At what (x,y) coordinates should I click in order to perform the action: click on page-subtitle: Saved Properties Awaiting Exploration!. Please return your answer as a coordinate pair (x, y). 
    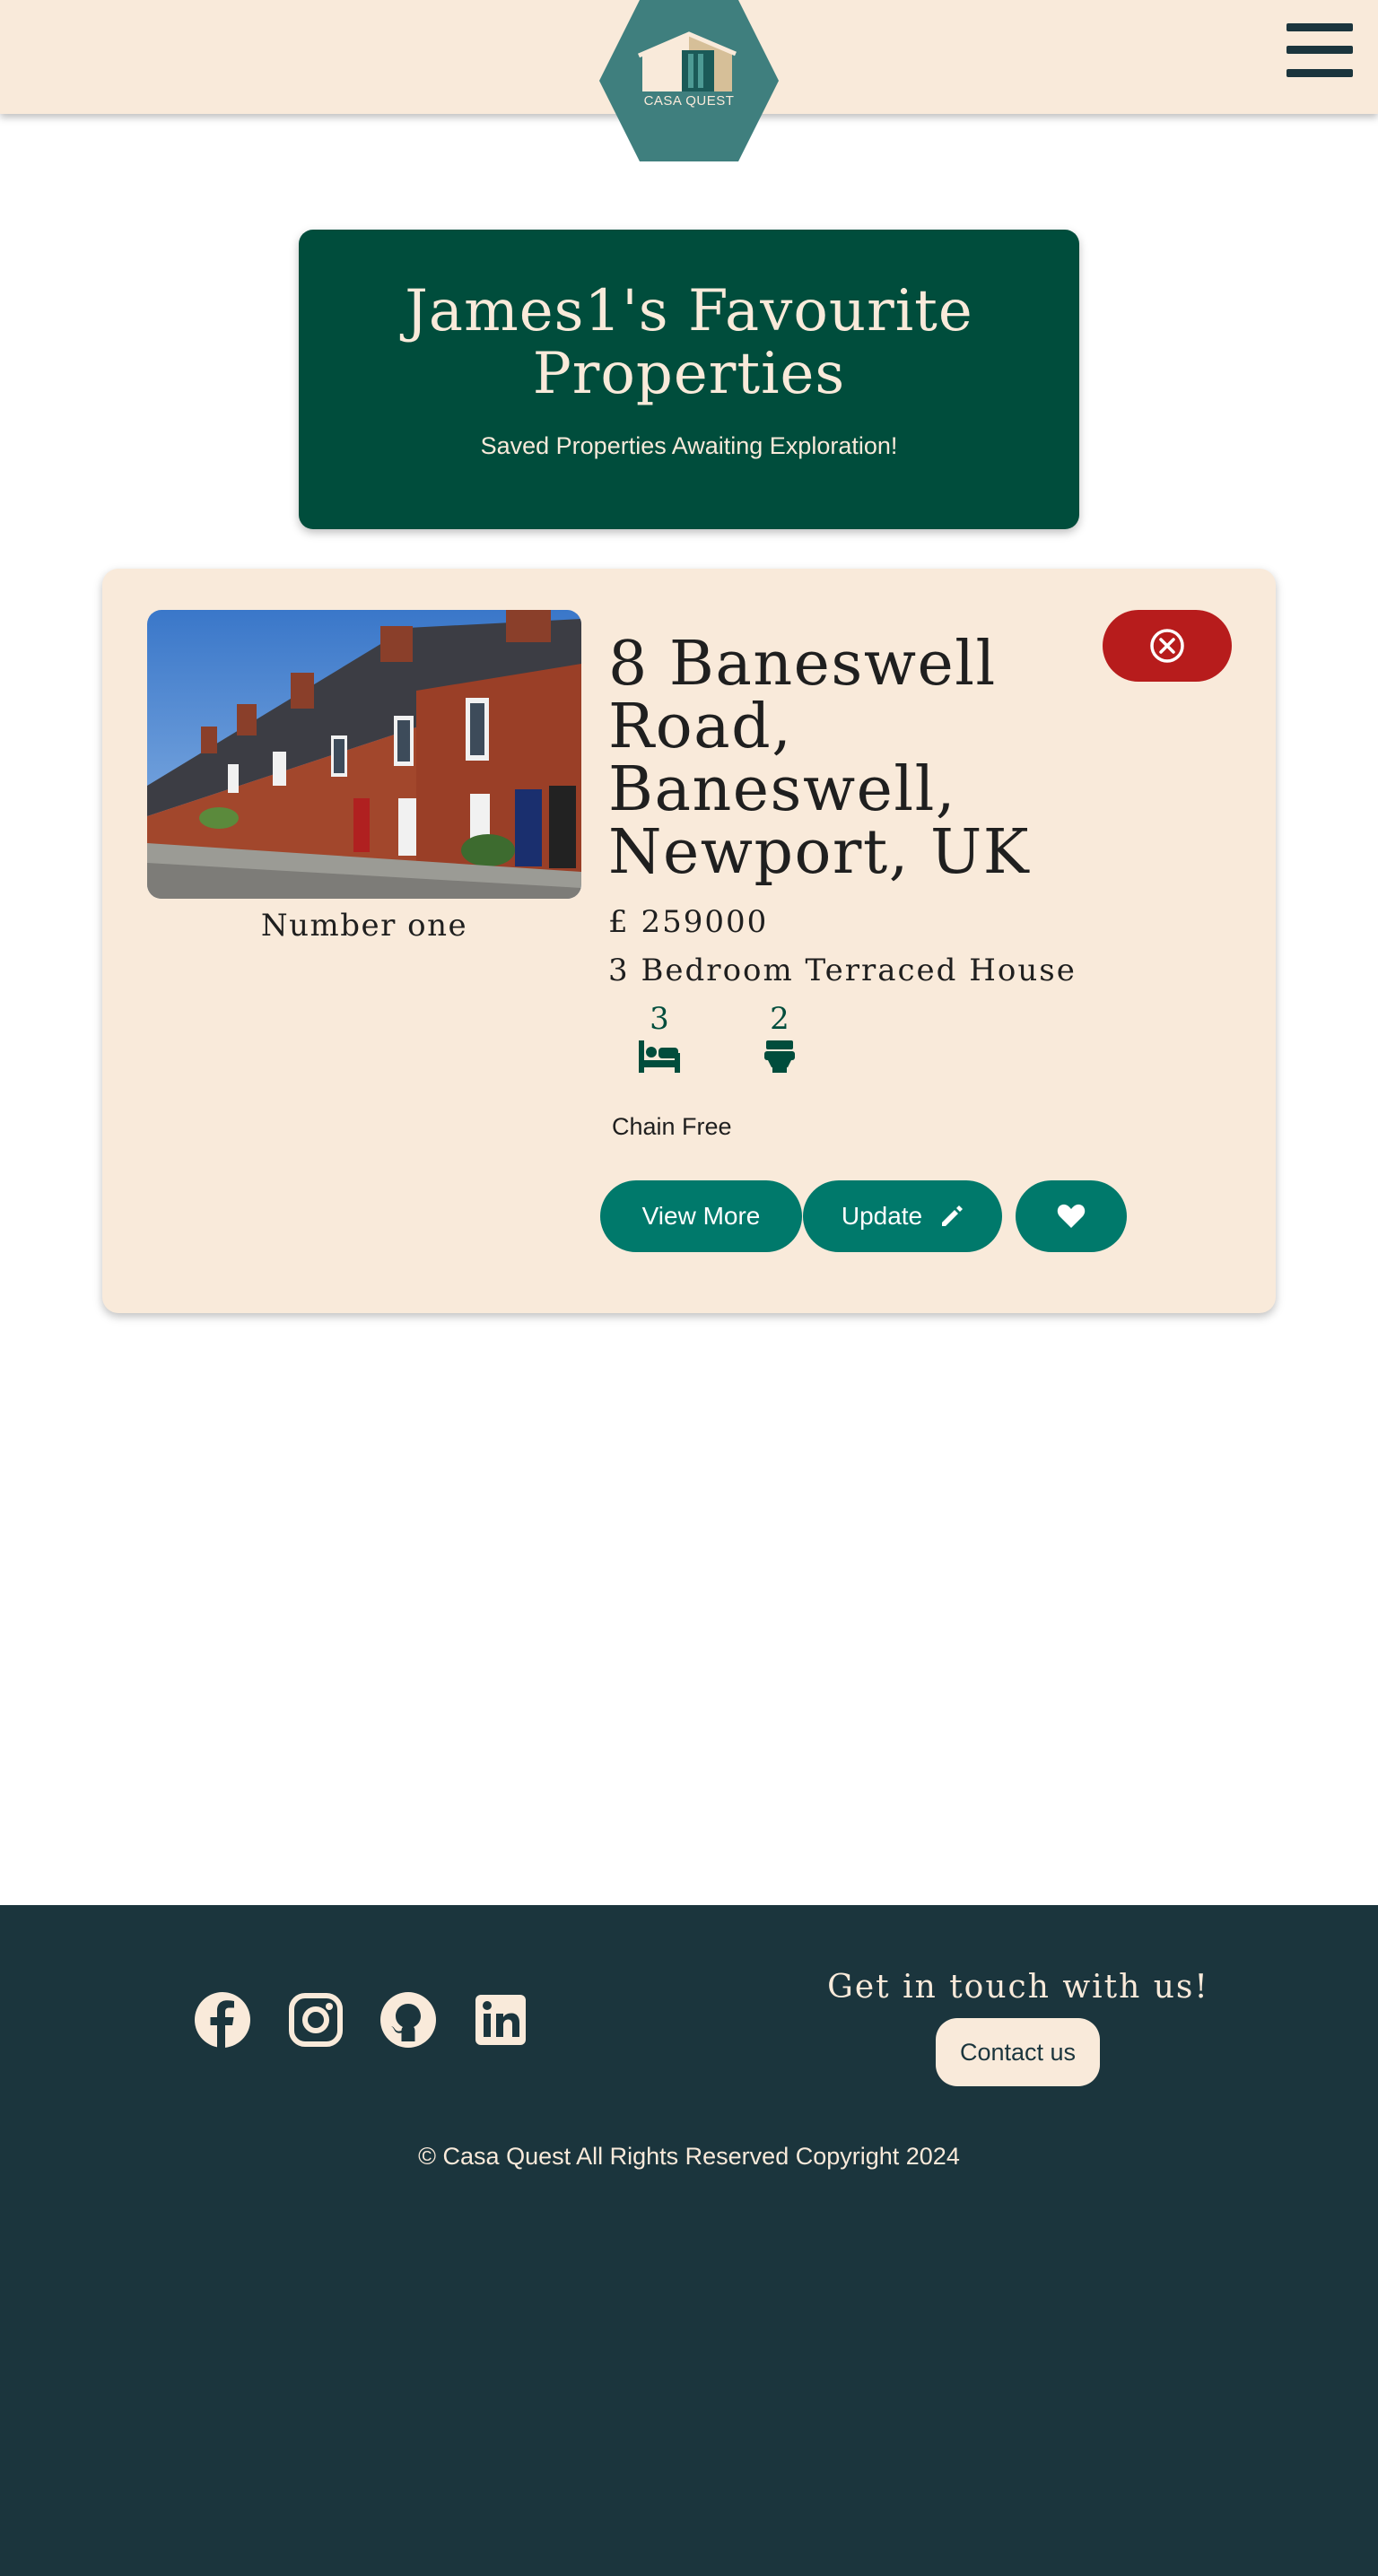
    Looking at the image, I should click on (689, 445).